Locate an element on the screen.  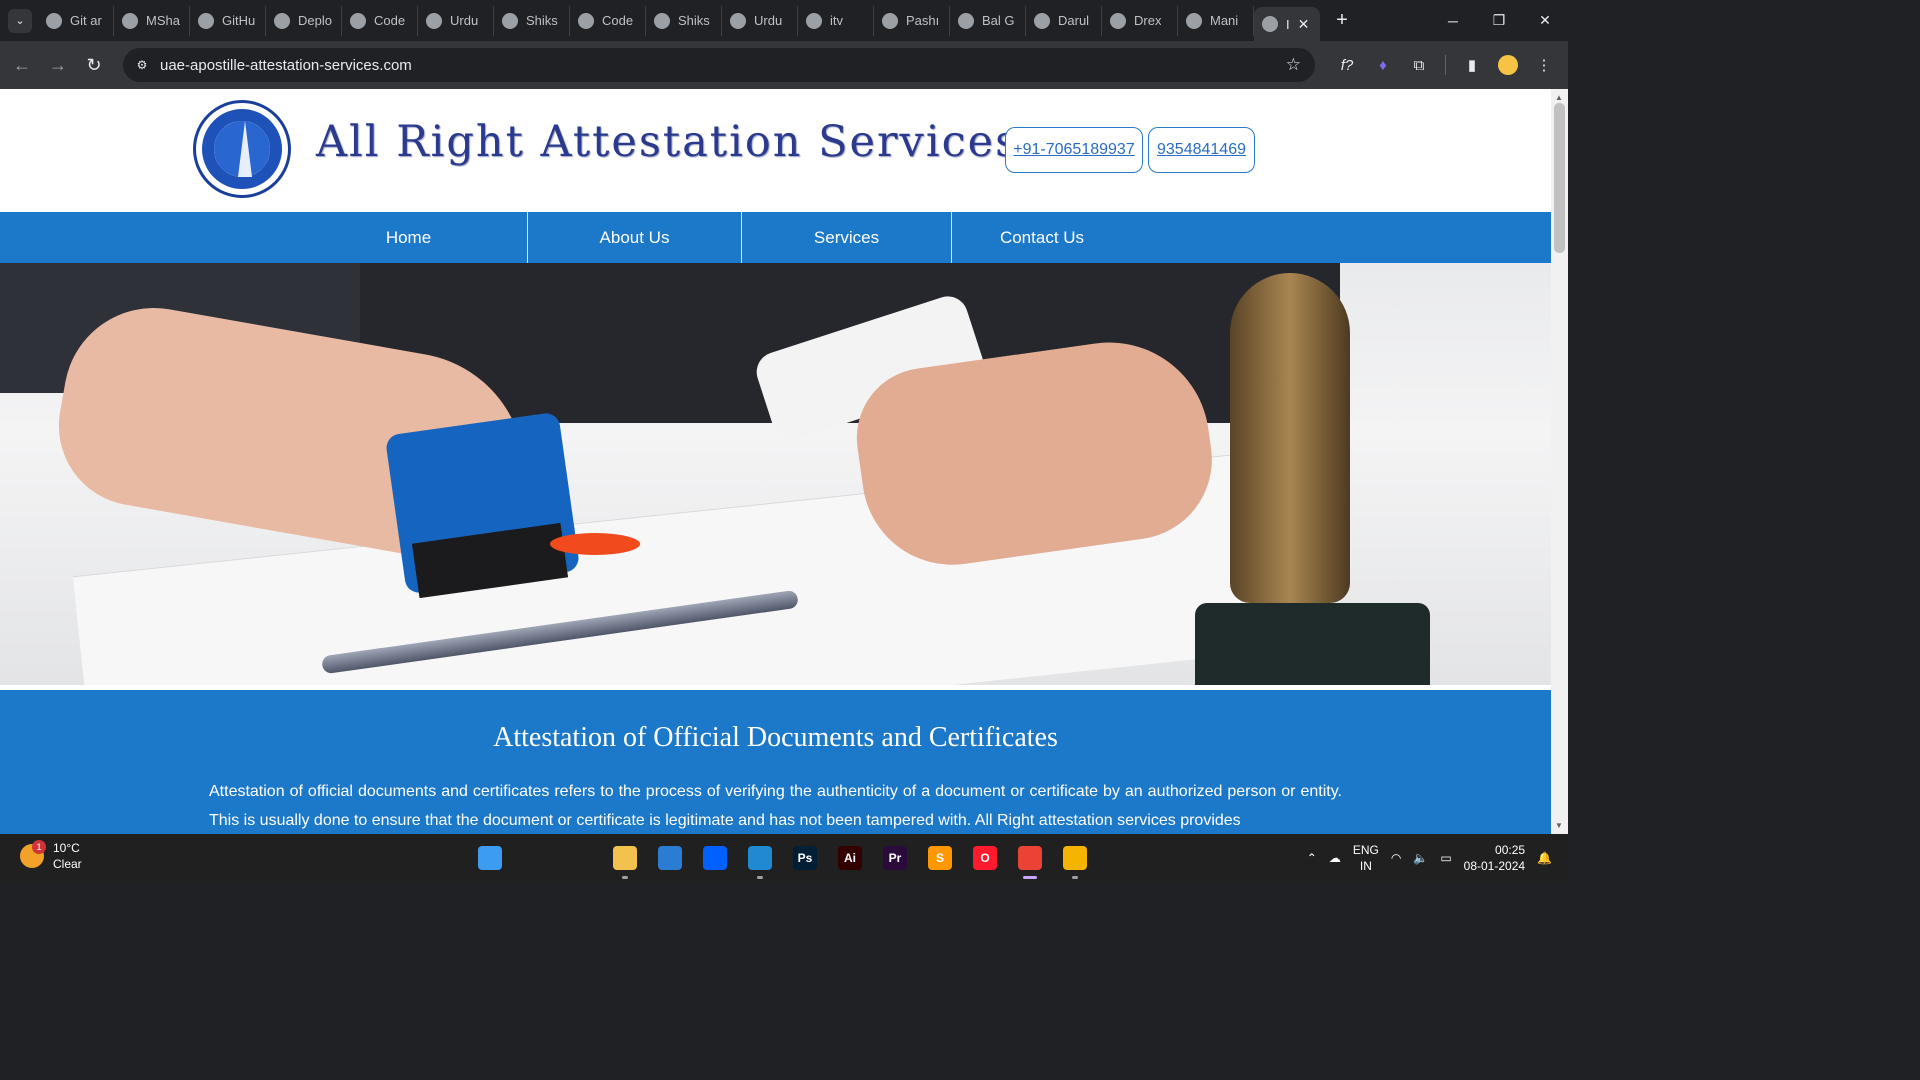
scroll-down-icon: ▼ is located at coordinates (1559, 825).